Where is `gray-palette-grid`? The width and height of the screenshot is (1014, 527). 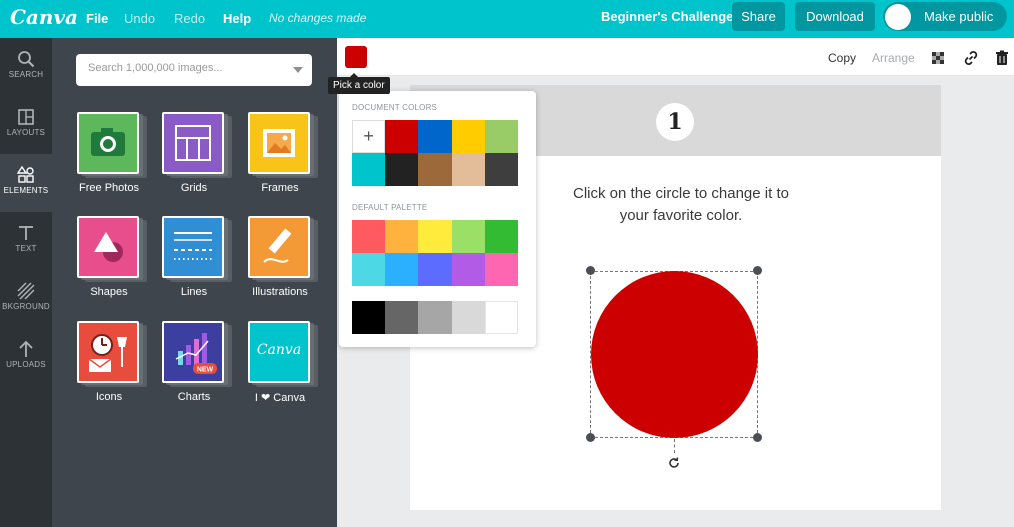 gray-palette-grid is located at coordinates (435, 317).